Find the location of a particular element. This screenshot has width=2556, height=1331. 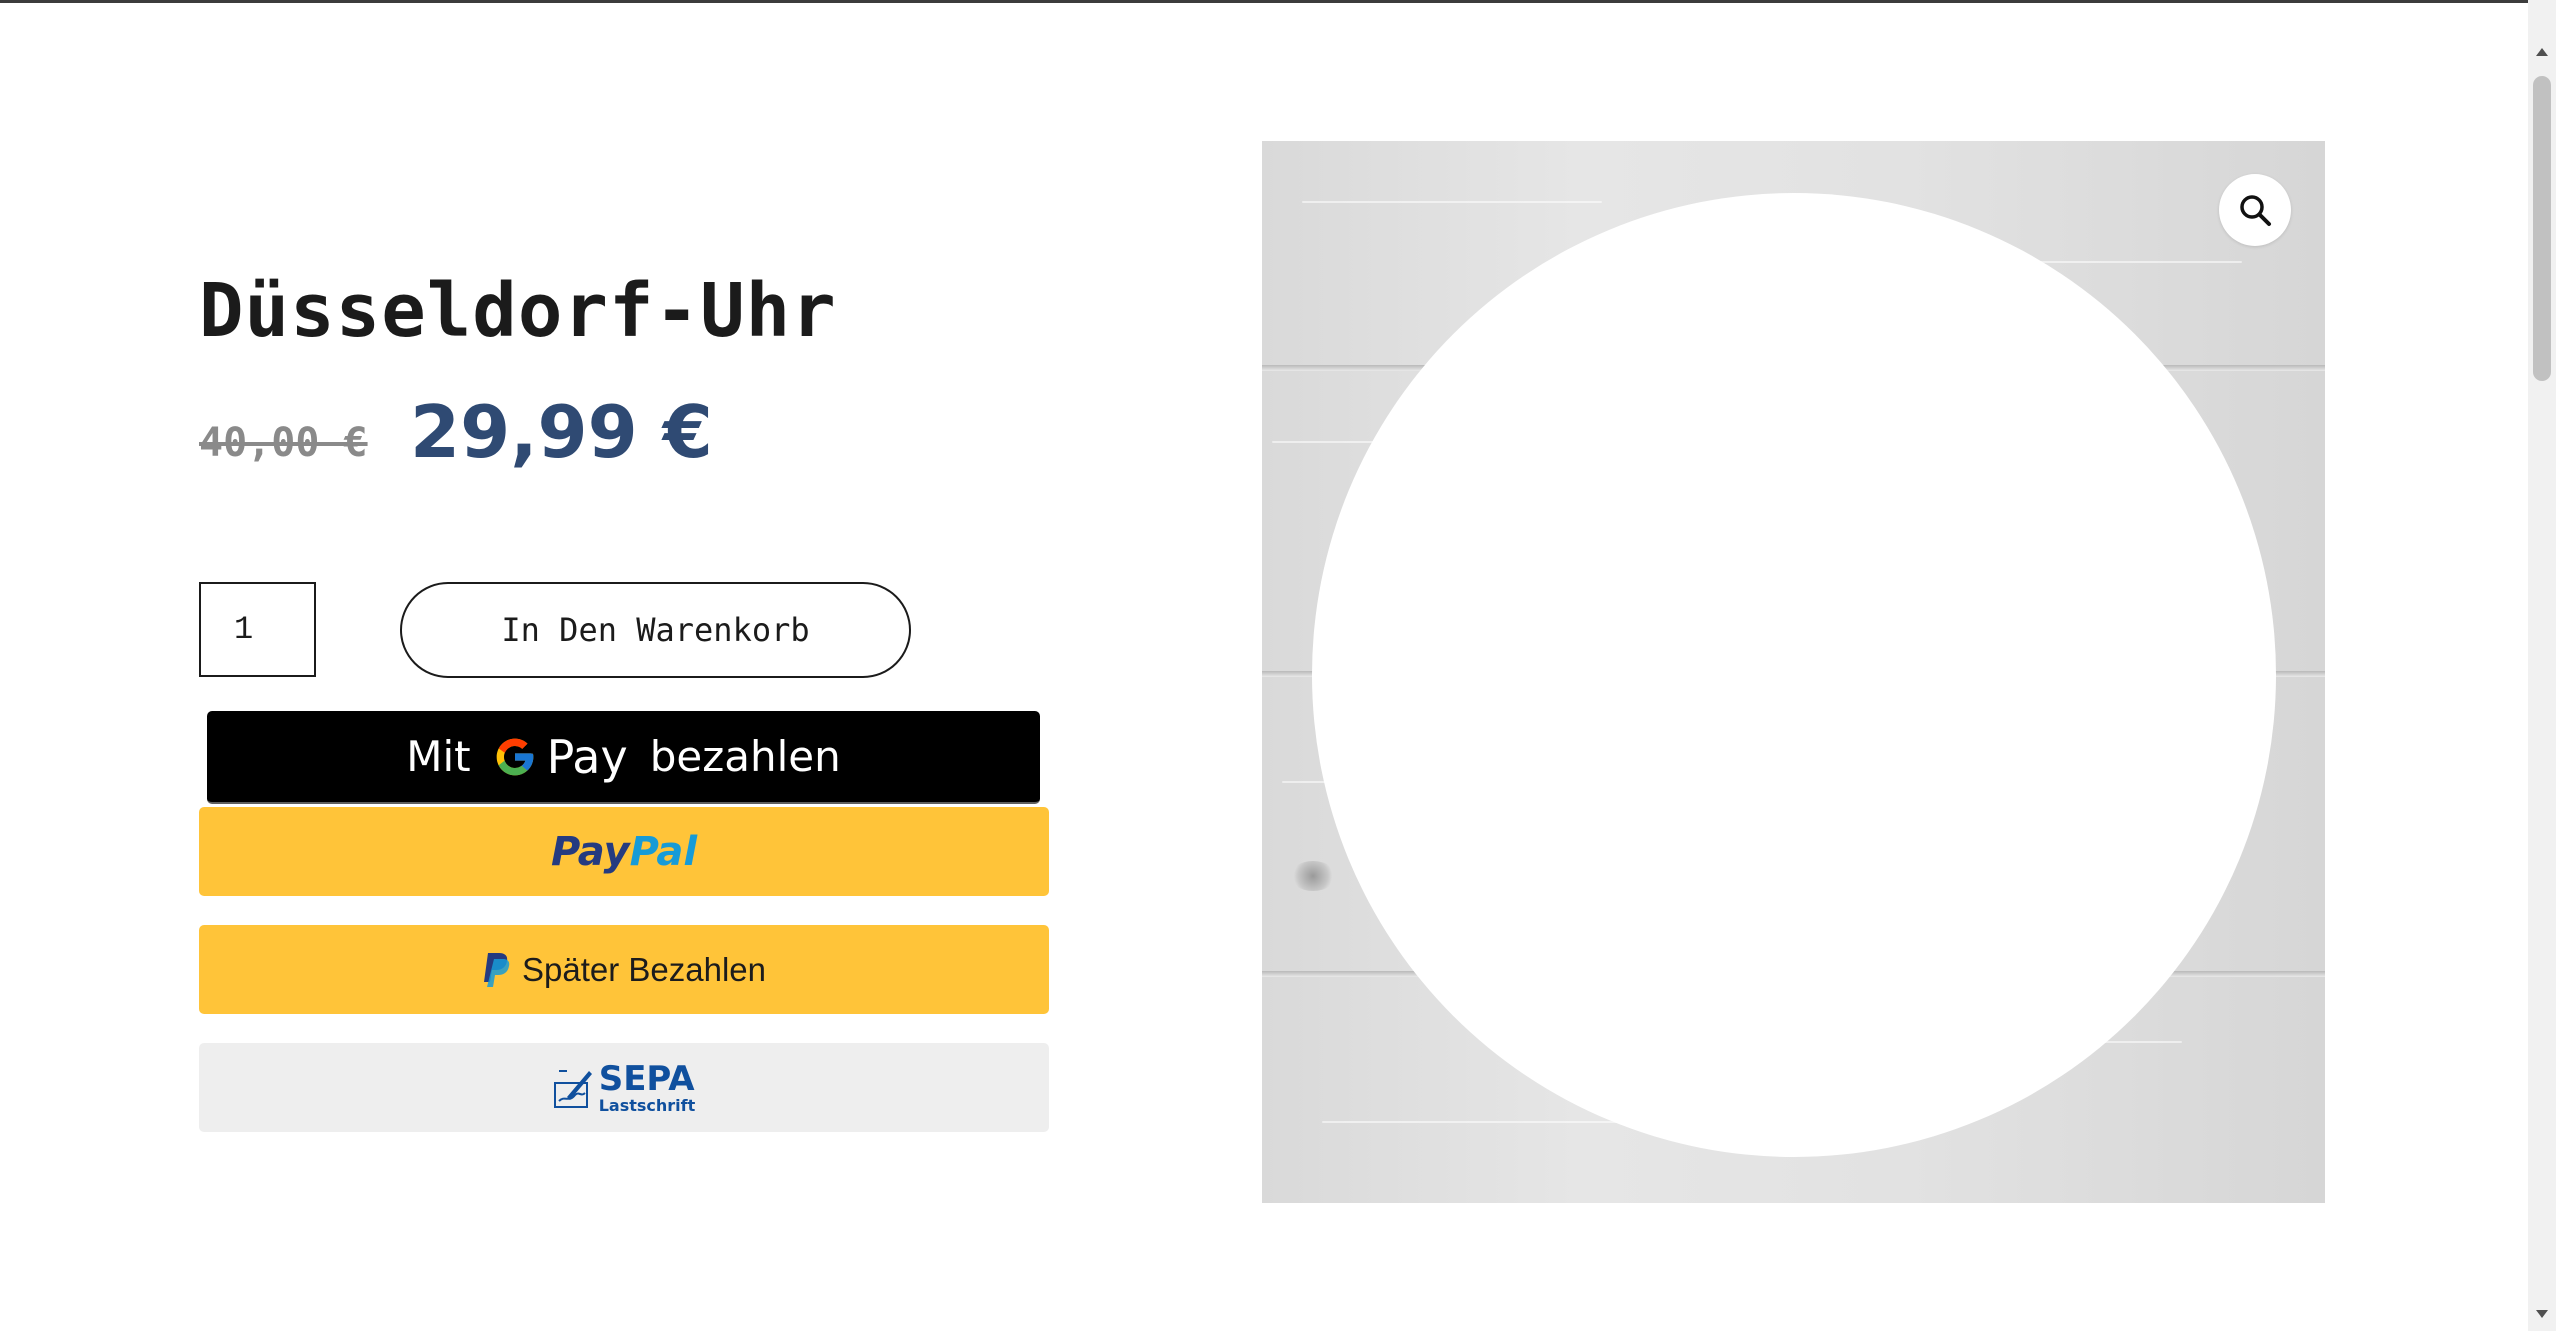

sepa-direct-debit-button: SEPA Lastschrift is located at coordinates (624, 1087).